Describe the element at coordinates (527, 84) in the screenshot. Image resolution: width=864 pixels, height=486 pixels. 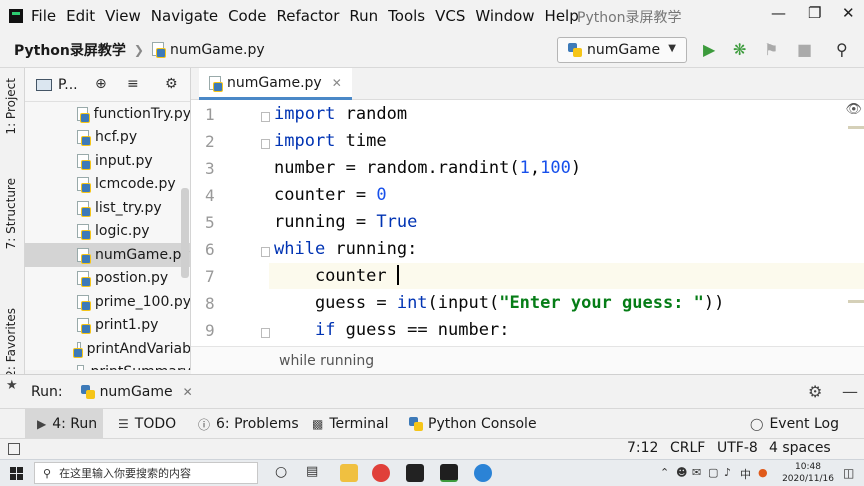
I see `editor-tab-bar: numGame.py ✕` at that location.